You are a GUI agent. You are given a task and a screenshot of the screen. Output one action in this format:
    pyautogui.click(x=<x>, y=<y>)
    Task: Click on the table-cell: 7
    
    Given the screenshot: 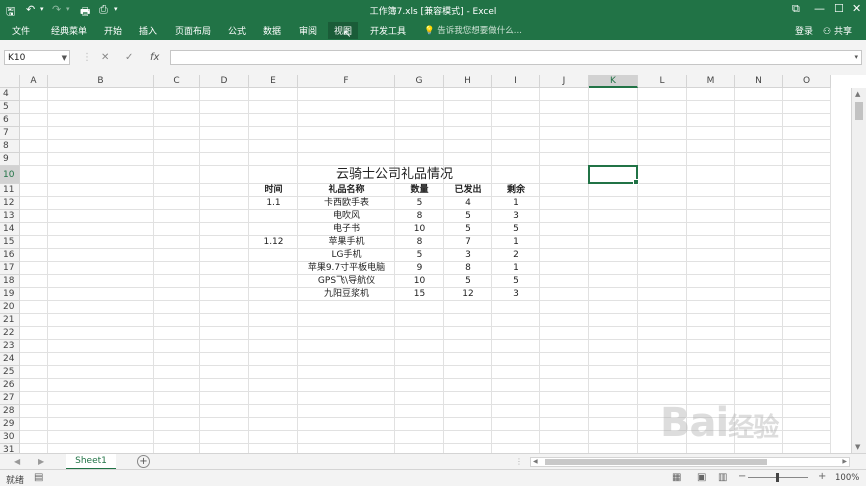 What is the action you would take?
    pyautogui.click(x=468, y=242)
    